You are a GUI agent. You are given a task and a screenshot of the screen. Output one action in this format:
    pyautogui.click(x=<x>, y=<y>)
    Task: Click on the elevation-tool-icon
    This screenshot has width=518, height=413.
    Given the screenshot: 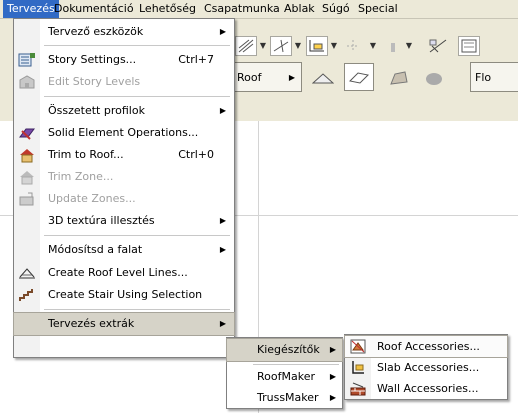 What is the action you would take?
    pyautogui.click(x=469, y=46)
    